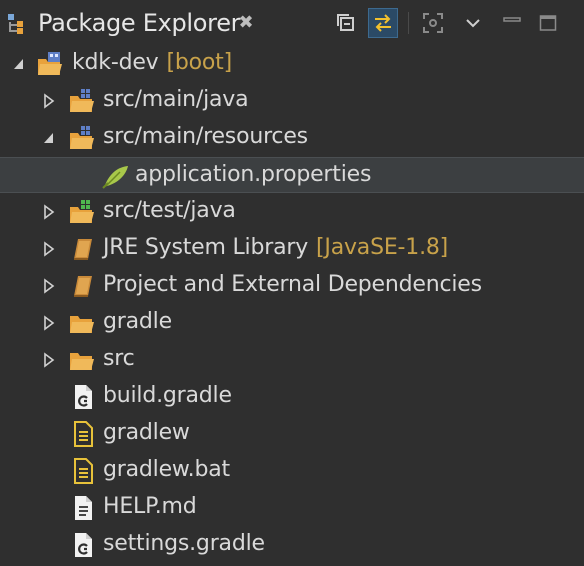 The width and height of the screenshot is (584, 566). I want to click on tree-item-gradle-folder: gradle, so click(292, 323).